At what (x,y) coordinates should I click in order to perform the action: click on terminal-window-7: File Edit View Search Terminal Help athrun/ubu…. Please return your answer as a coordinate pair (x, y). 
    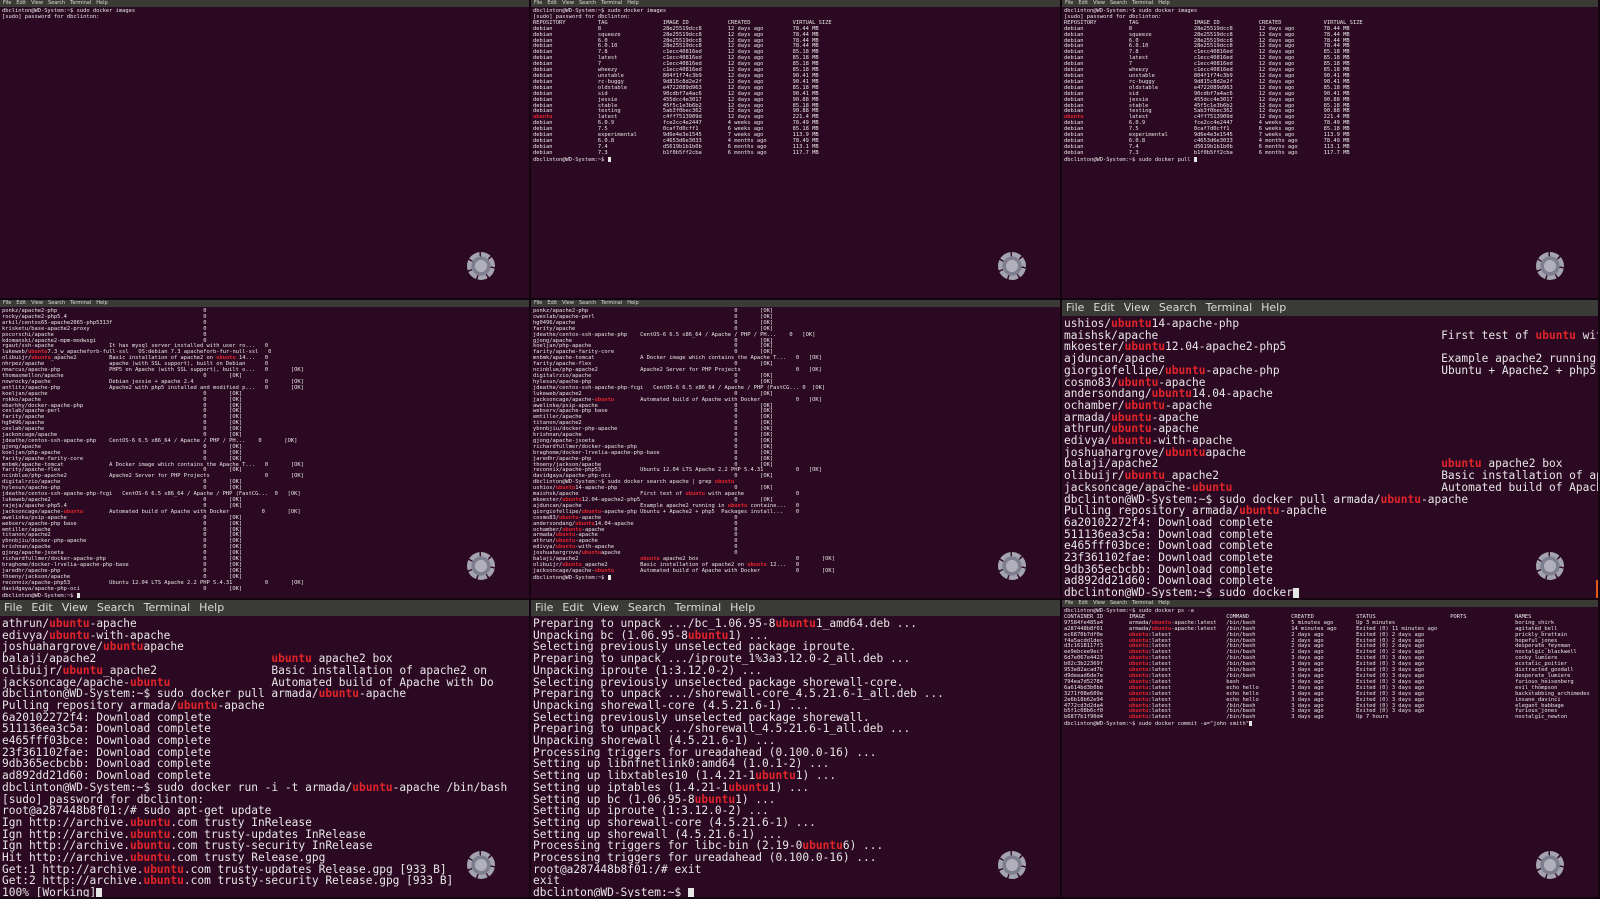
    Looking at the image, I should click on (265, 749).